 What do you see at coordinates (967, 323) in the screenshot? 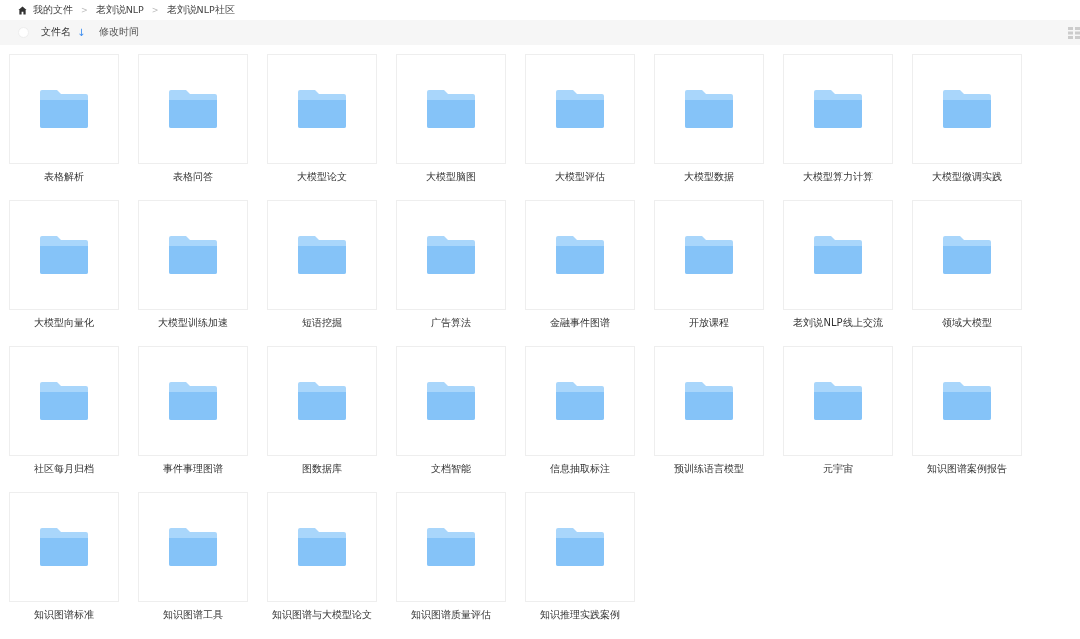
I see `folder-name: 领域大模型` at bounding box center [967, 323].